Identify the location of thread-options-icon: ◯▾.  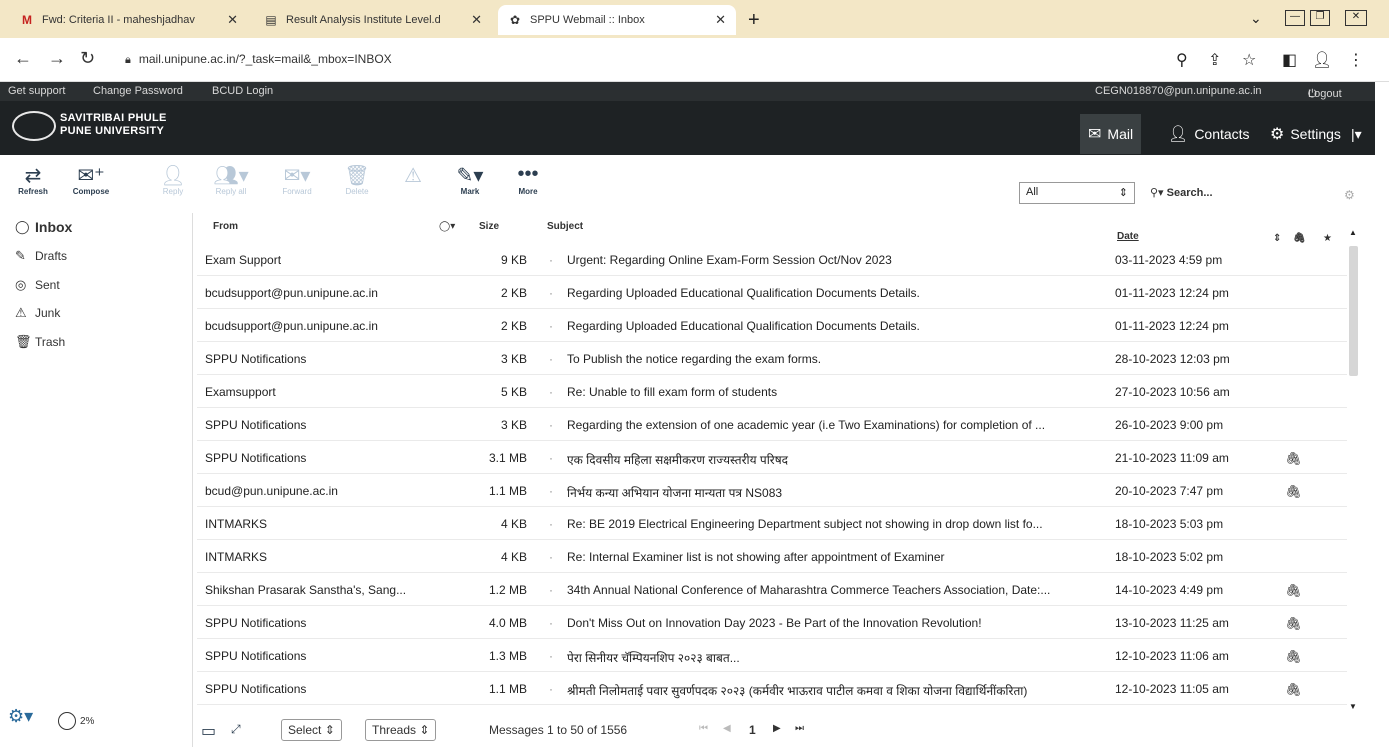
(447, 232).